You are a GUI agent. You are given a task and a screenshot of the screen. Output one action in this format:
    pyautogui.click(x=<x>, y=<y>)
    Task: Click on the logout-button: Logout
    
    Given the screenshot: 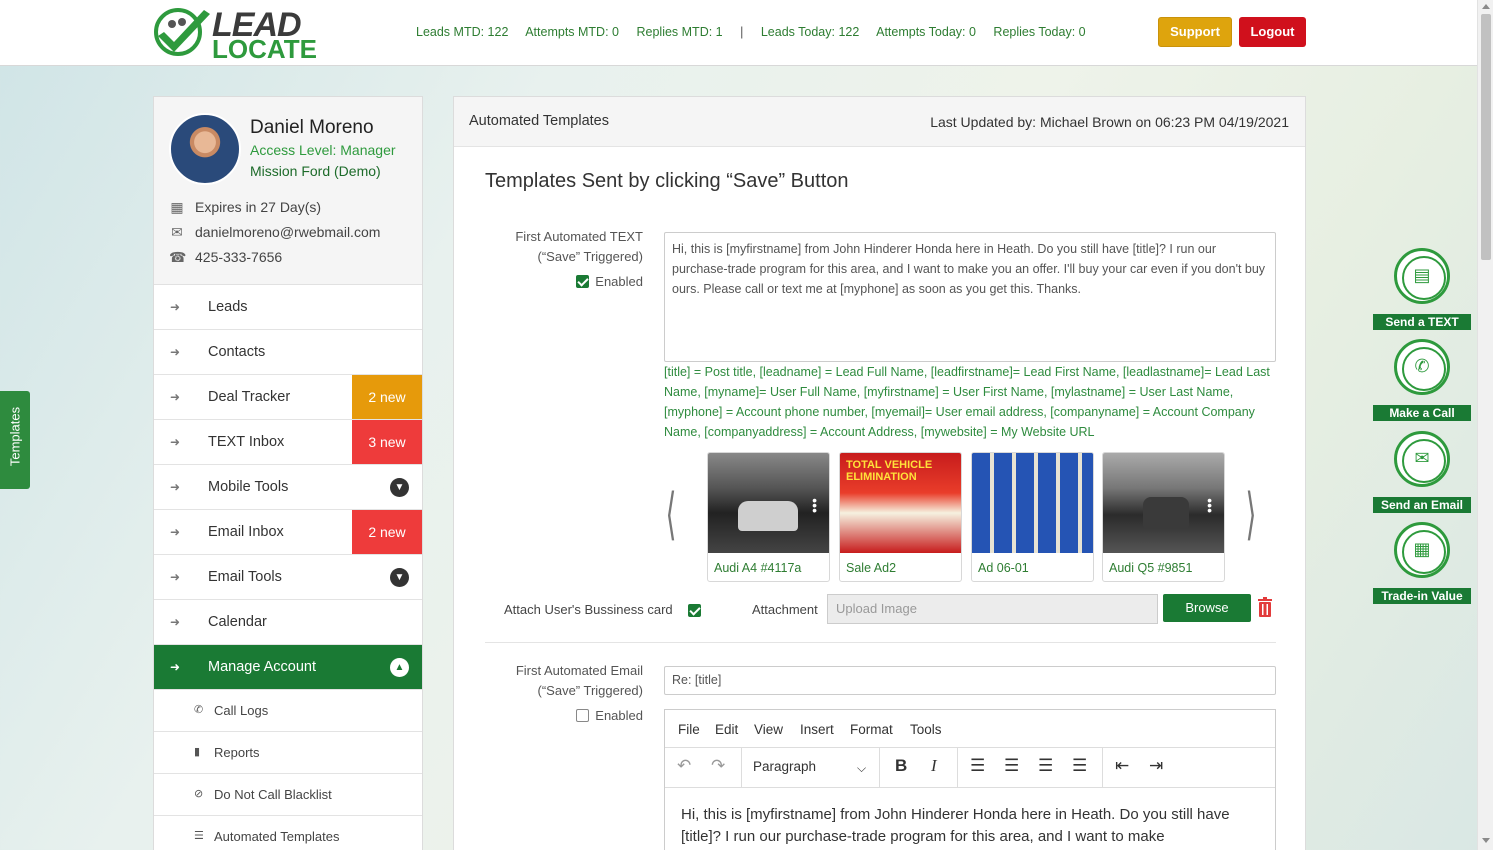 What is the action you would take?
    pyautogui.click(x=1272, y=32)
    